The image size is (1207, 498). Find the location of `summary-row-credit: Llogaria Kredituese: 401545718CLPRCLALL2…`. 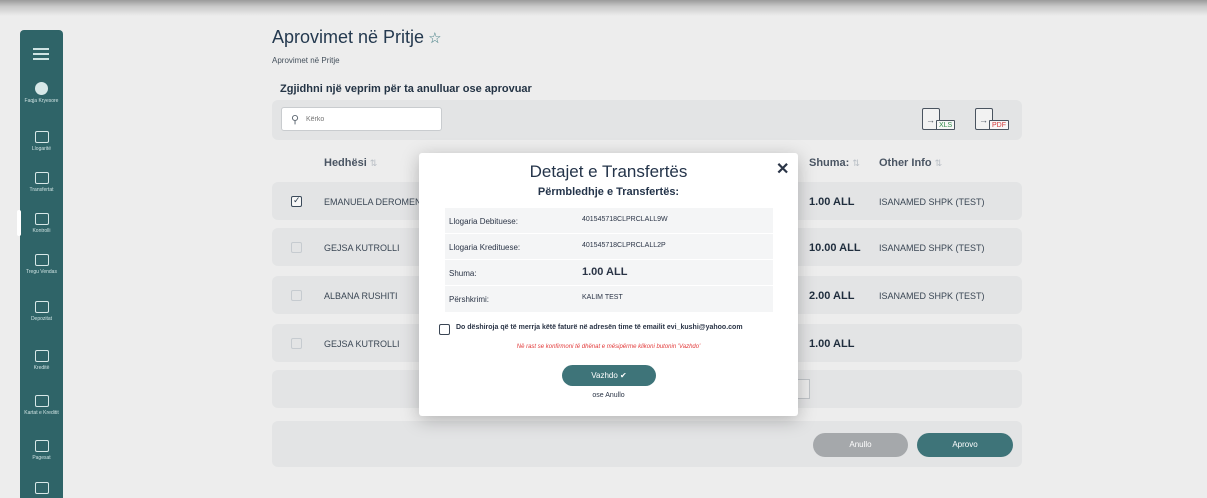

summary-row-credit: Llogaria Kredituese: 401545718CLPRCLALL2… is located at coordinates (609, 247).